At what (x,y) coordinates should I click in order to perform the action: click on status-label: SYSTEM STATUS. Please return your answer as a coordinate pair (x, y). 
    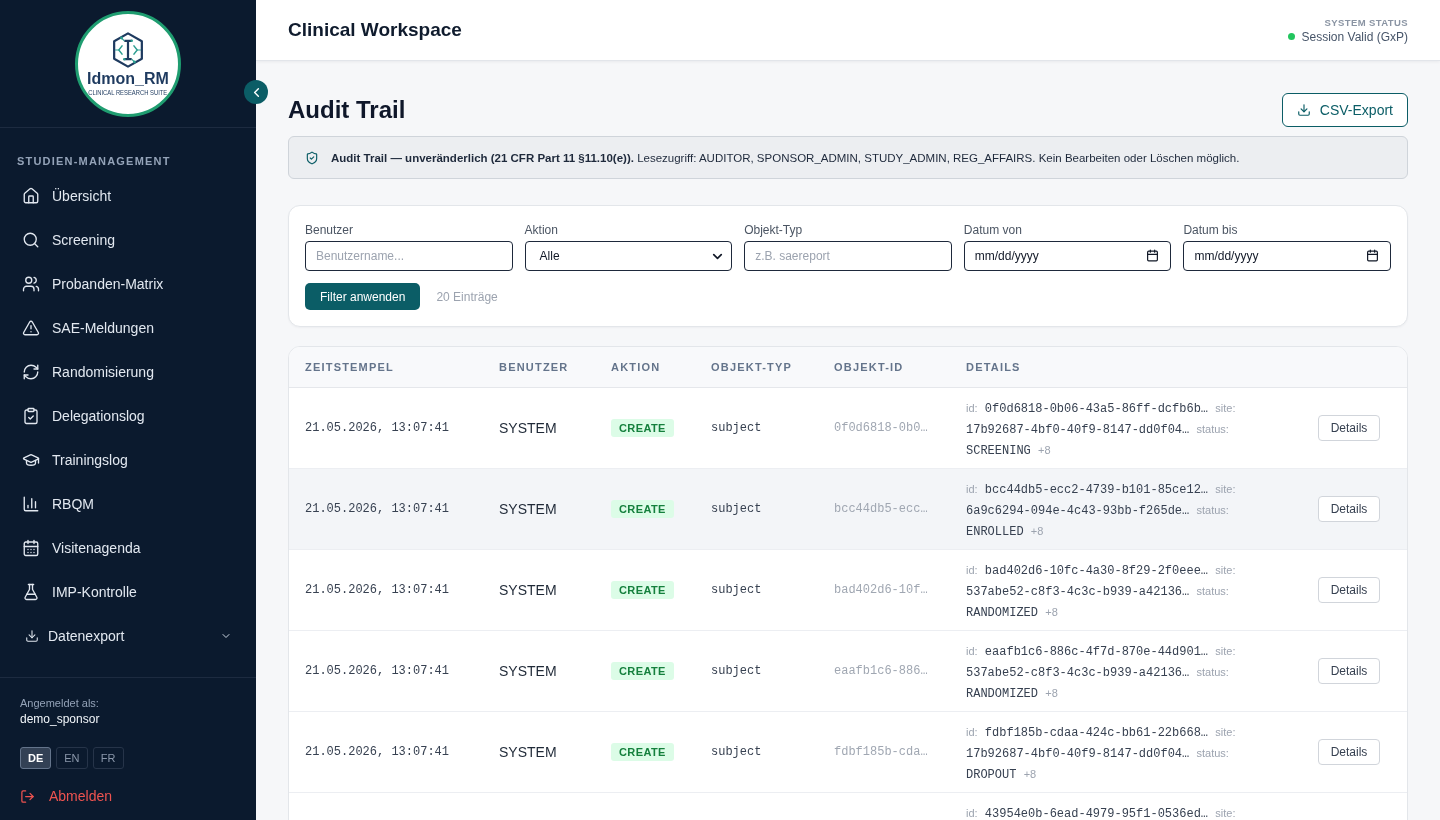
    Looking at the image, I should click on (1366, 22).